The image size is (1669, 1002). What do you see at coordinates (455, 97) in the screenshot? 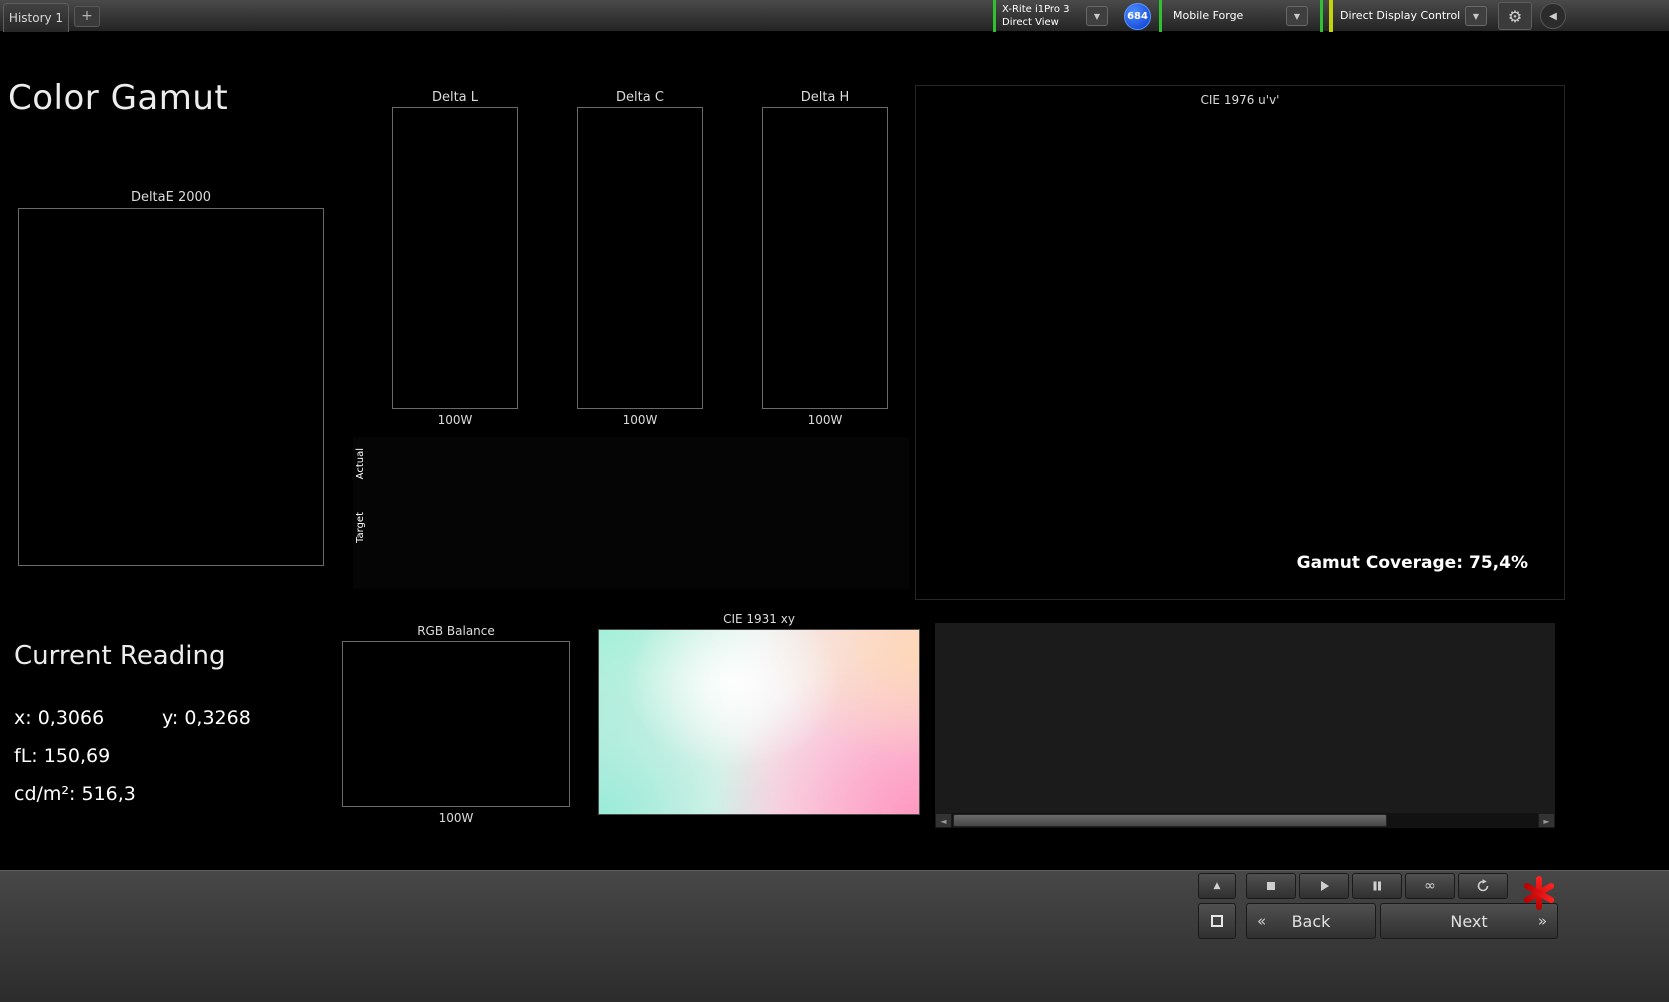
I see `delta-l-title: Delta L` at bounding box center [455, 97].